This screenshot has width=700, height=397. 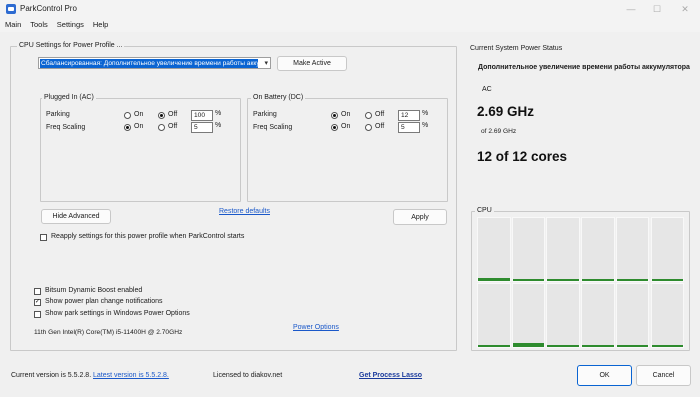 I want to click on ac-freq-unit: %, so click(x=218, y=125).